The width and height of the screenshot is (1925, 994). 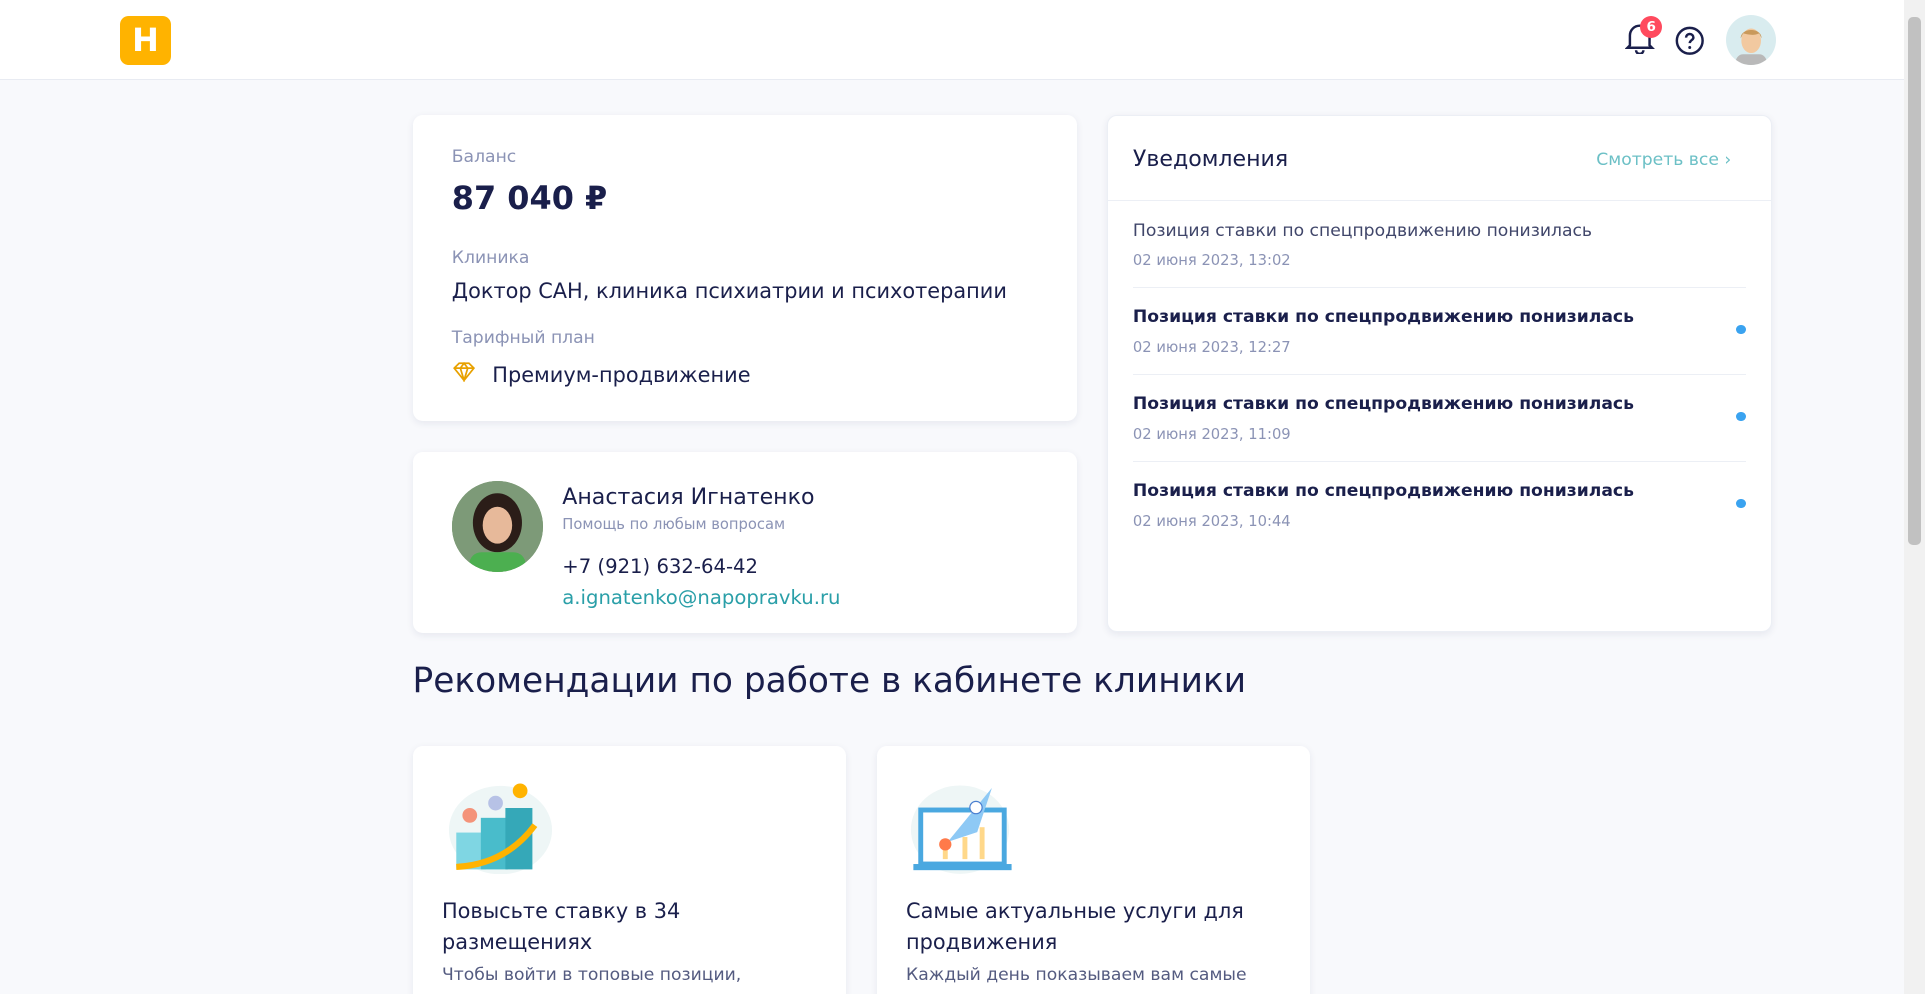 I want to click on user-avatar, so click(x=1751, y=40).